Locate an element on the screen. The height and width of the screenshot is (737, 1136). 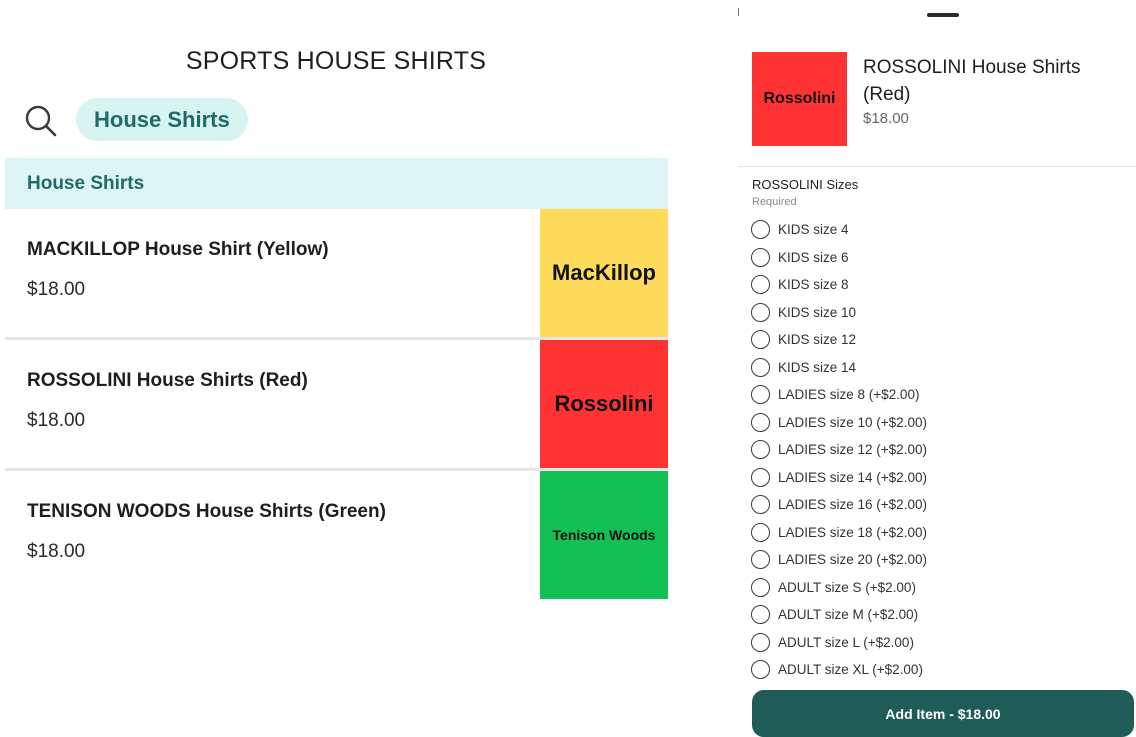
product-name: ROSSOLINI House Shirts (Red) is located at coordinates (167, 380).